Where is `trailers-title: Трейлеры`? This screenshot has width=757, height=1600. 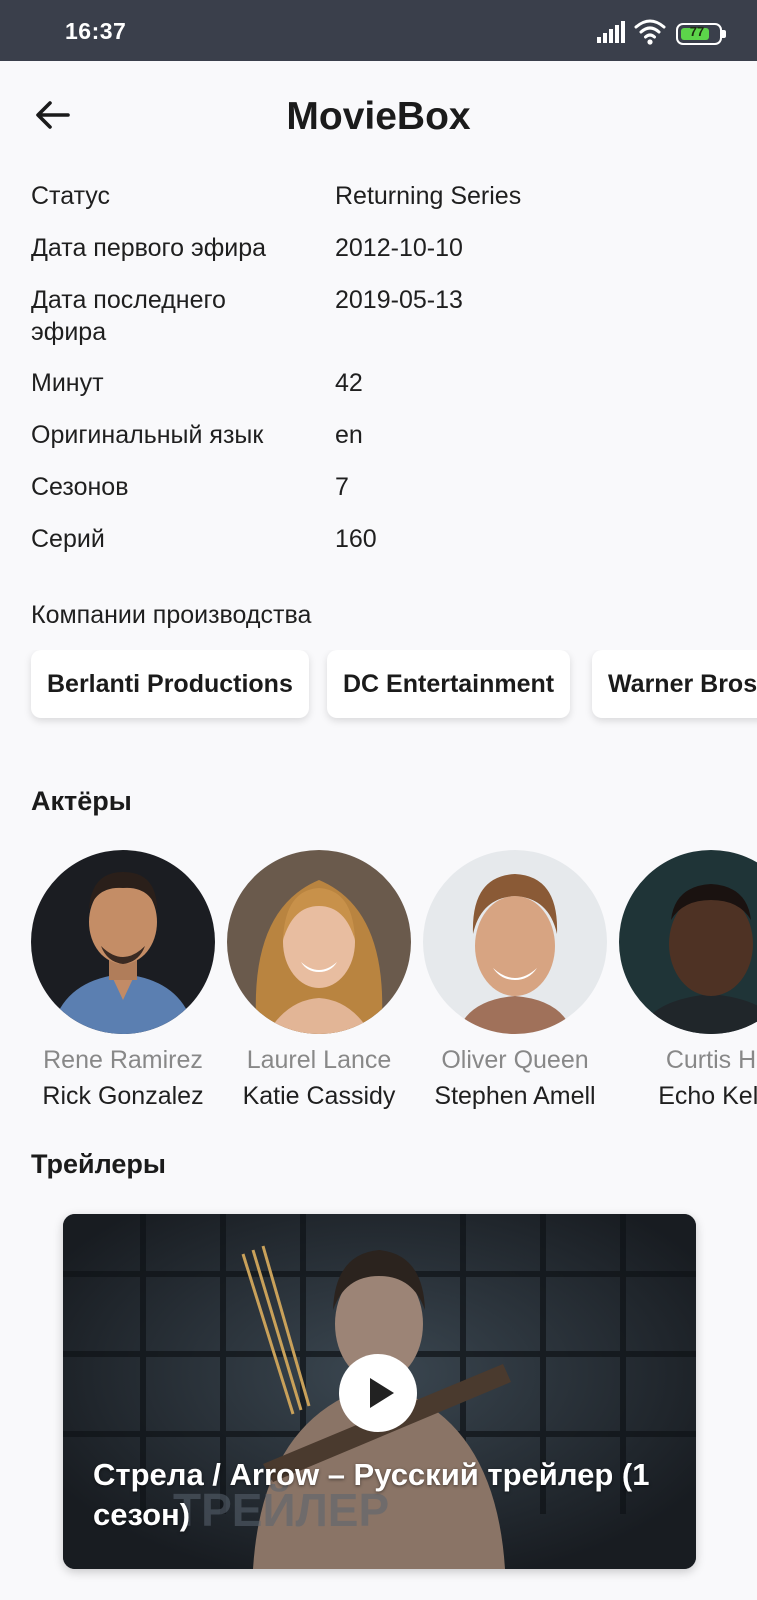
trailers-title: Трейлеры is located at coordinates (98, 1164).